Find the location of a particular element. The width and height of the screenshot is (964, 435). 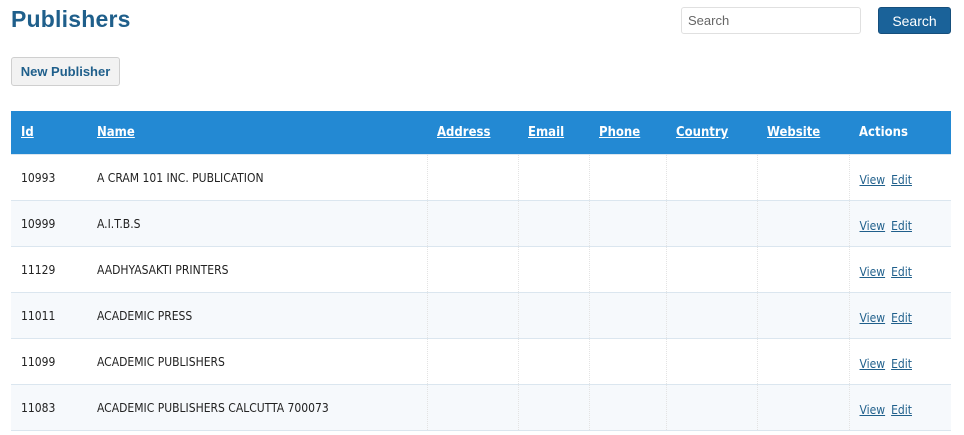

page-title: Publishers is located at coordinates (71, 19).